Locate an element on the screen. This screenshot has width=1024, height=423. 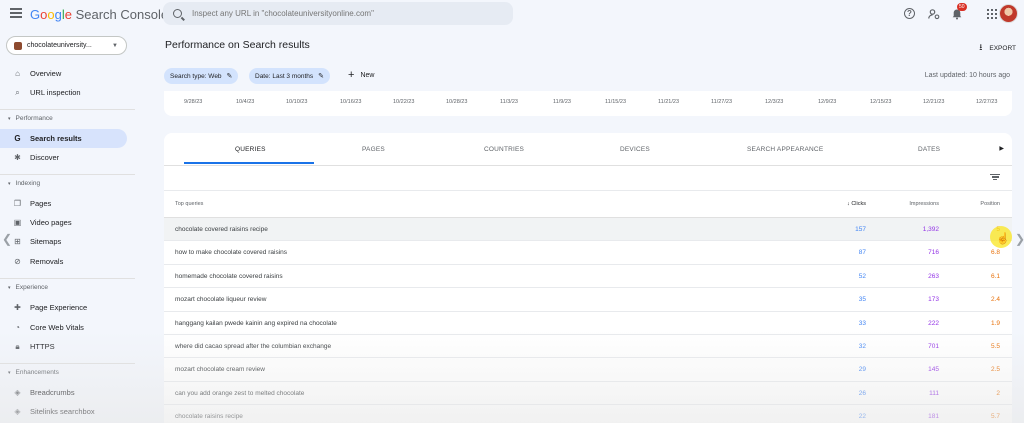
section-experience: ▾ Experience is located at coordinates (28, 287).